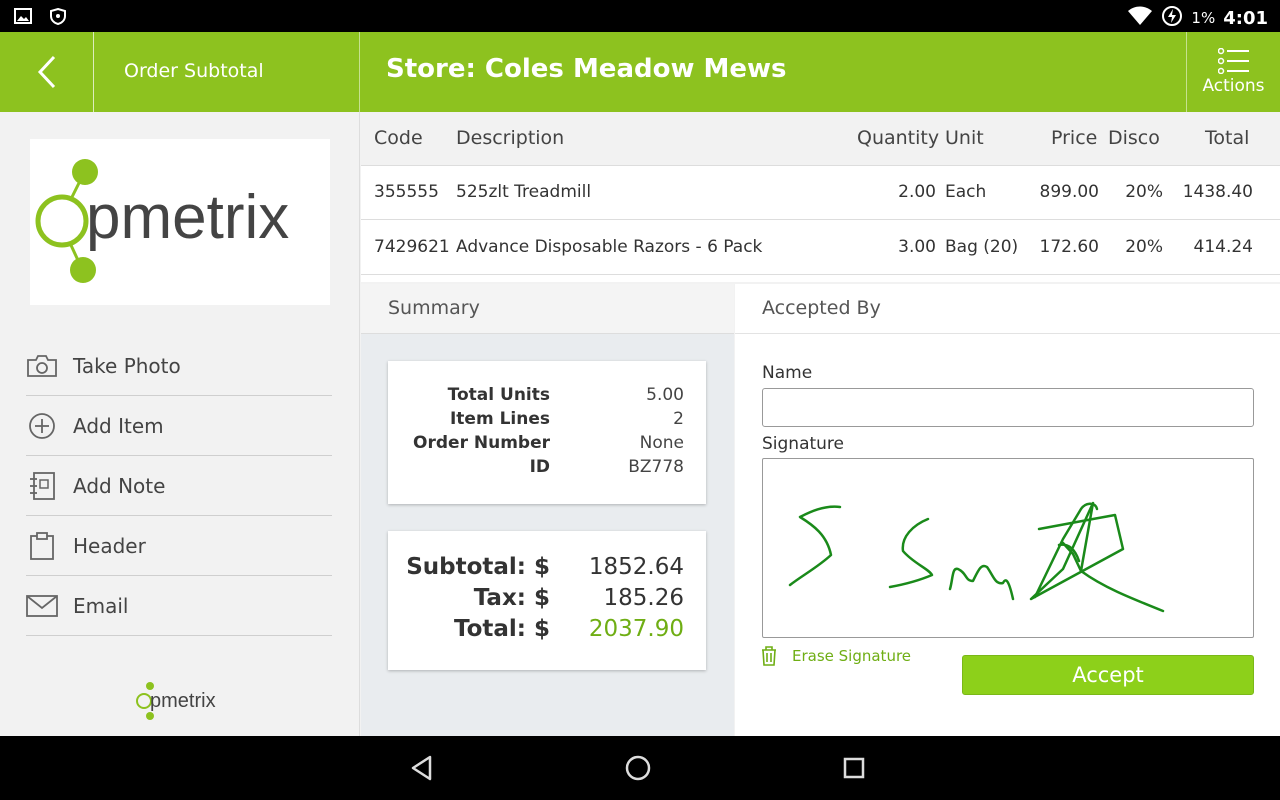 Image resolution: width=1280 pixels, height=800 pixels. What do you see at coordinates (964, 138) in the screenshot?
I see `column-unit: Unit` at bounding box center [964, 138].